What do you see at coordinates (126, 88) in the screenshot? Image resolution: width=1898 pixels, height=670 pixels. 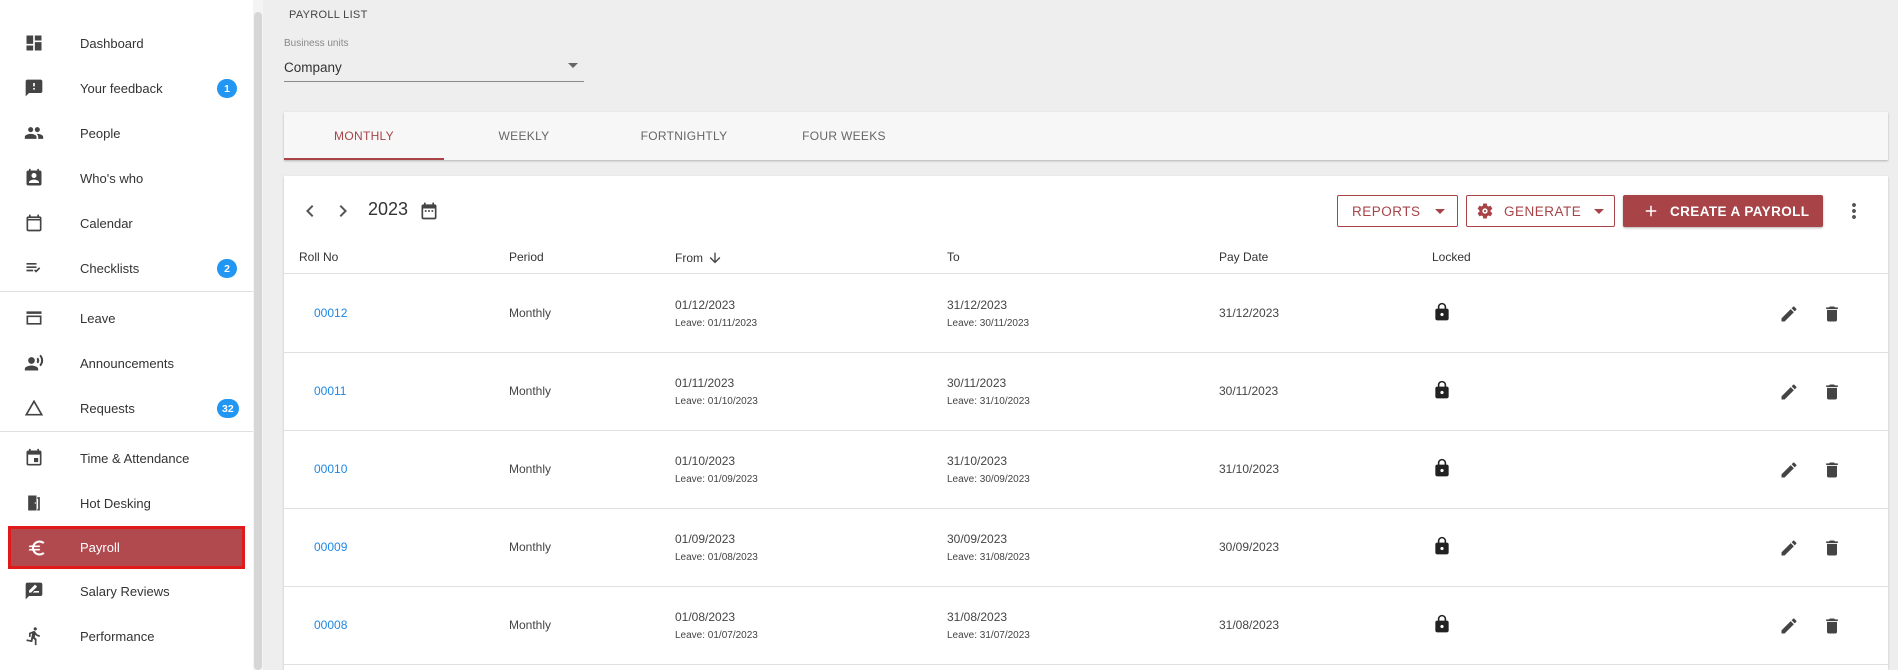 I see `sidebar-item-your-feedback: Your feedback 1` at bounding box center [126, 88].